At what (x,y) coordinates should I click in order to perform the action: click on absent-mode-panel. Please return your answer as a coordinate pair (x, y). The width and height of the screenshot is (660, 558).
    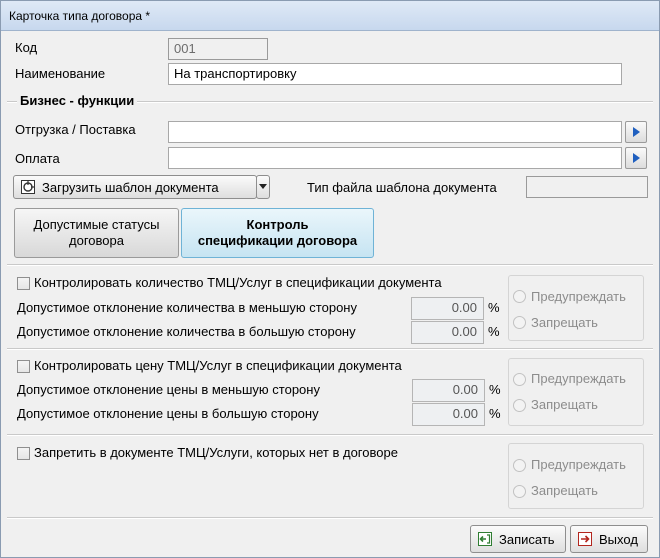
    Looking at the image, I should click on (576, 476).